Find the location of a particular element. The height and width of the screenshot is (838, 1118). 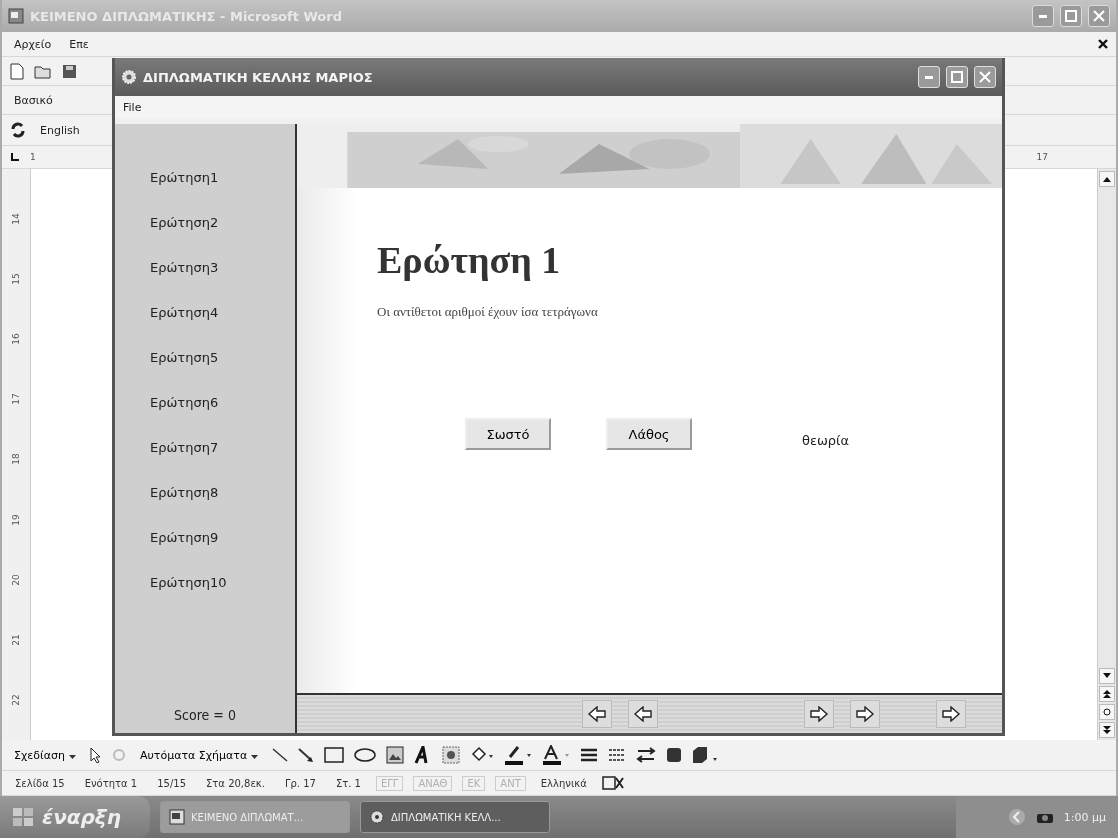

question-link: Ερώτηση7 is located at coordinates (205, 462).